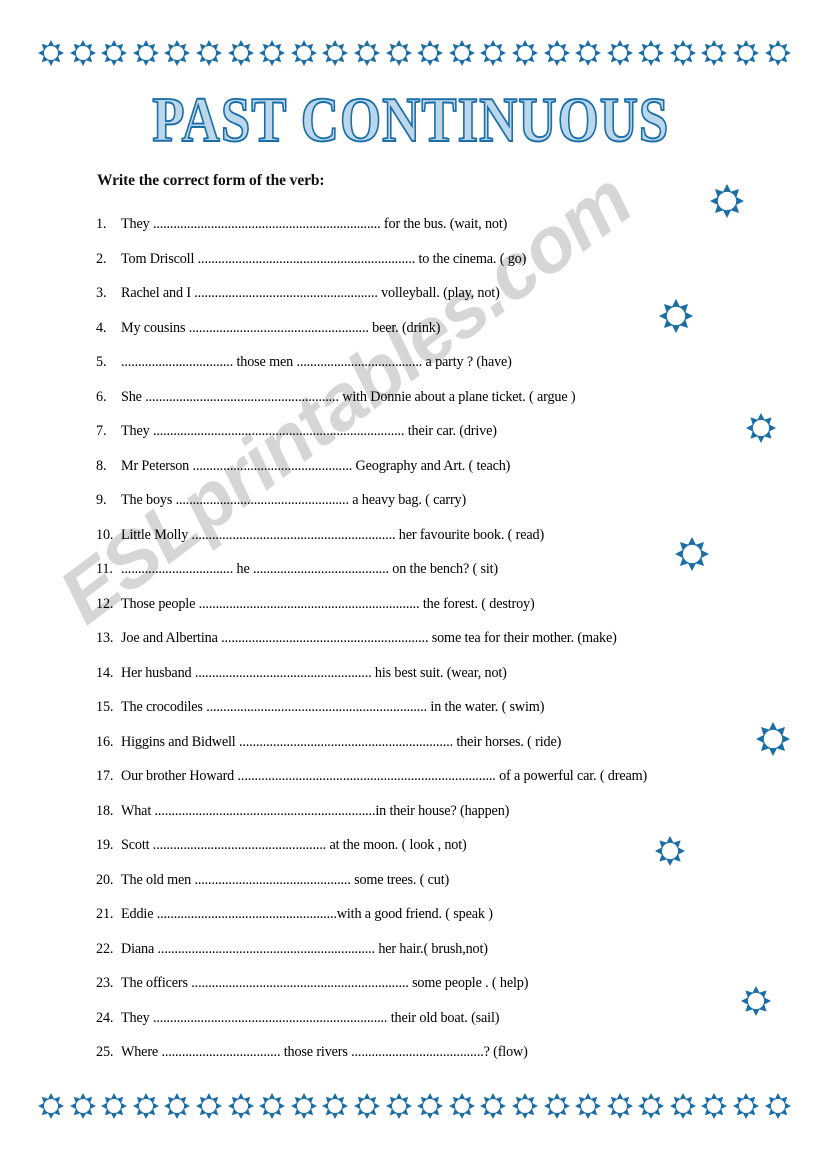 Image resolution: width=821 pixels, height=1169 pixels. I want to click on exercise-number: 18., so click(105, 810).